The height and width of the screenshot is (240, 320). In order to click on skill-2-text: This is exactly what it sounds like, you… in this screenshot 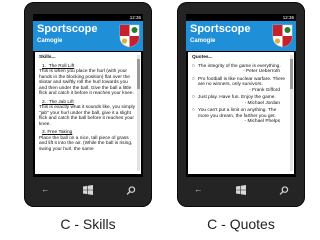, I will do `click(87, 116)`.